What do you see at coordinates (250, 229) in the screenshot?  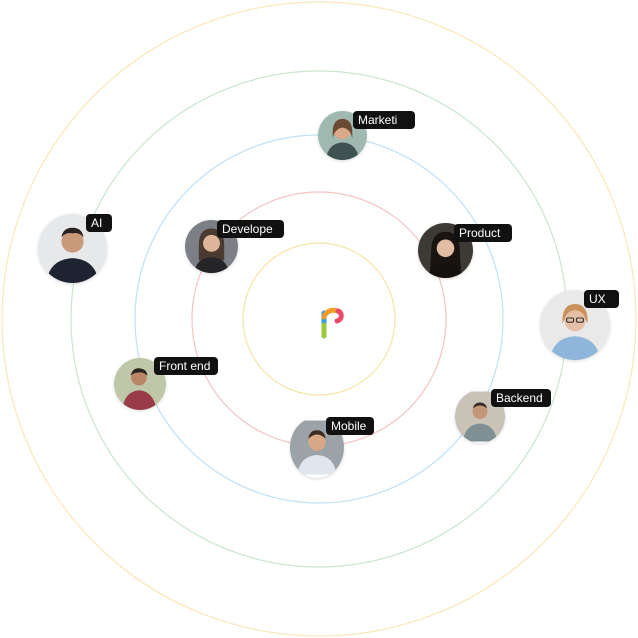 I see `role-label: Develope` at bounding box center [250, 229].